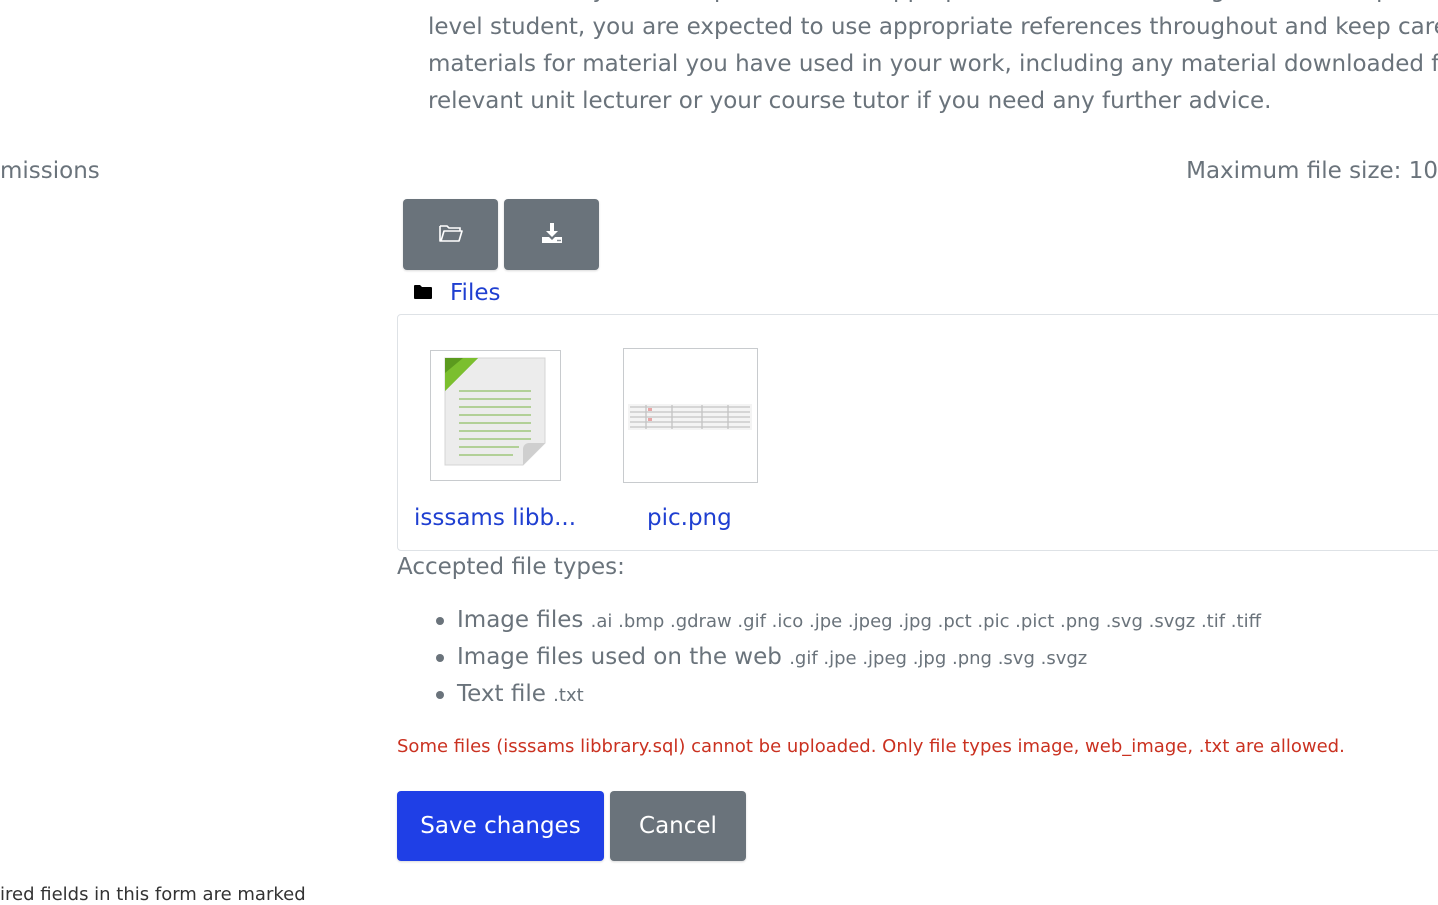  I want to click on folder-open-icon, so click(451, 234).